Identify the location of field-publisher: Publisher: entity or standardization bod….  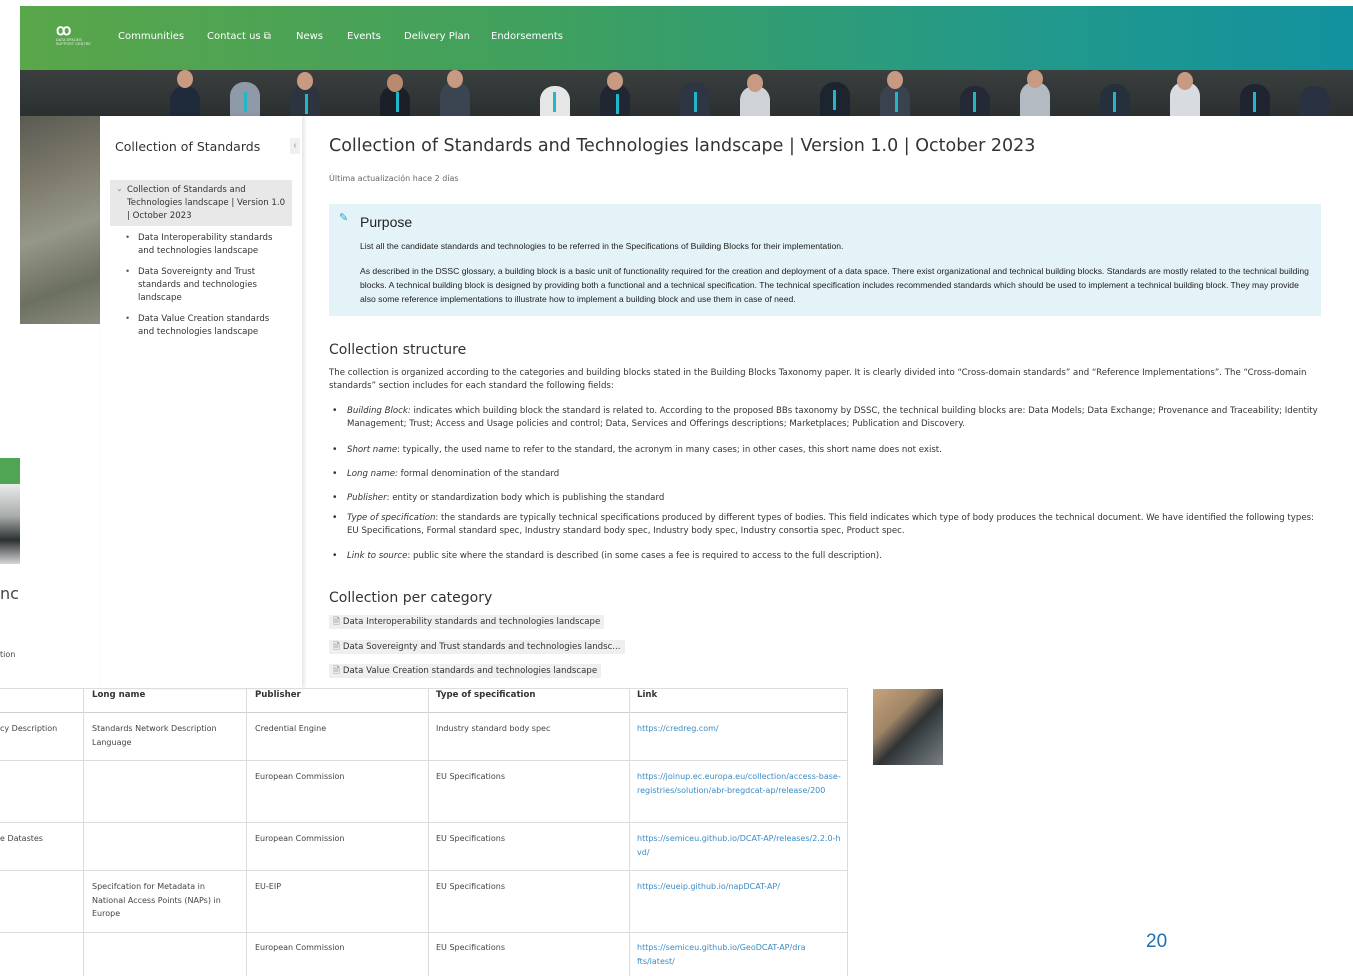
(506, 498).